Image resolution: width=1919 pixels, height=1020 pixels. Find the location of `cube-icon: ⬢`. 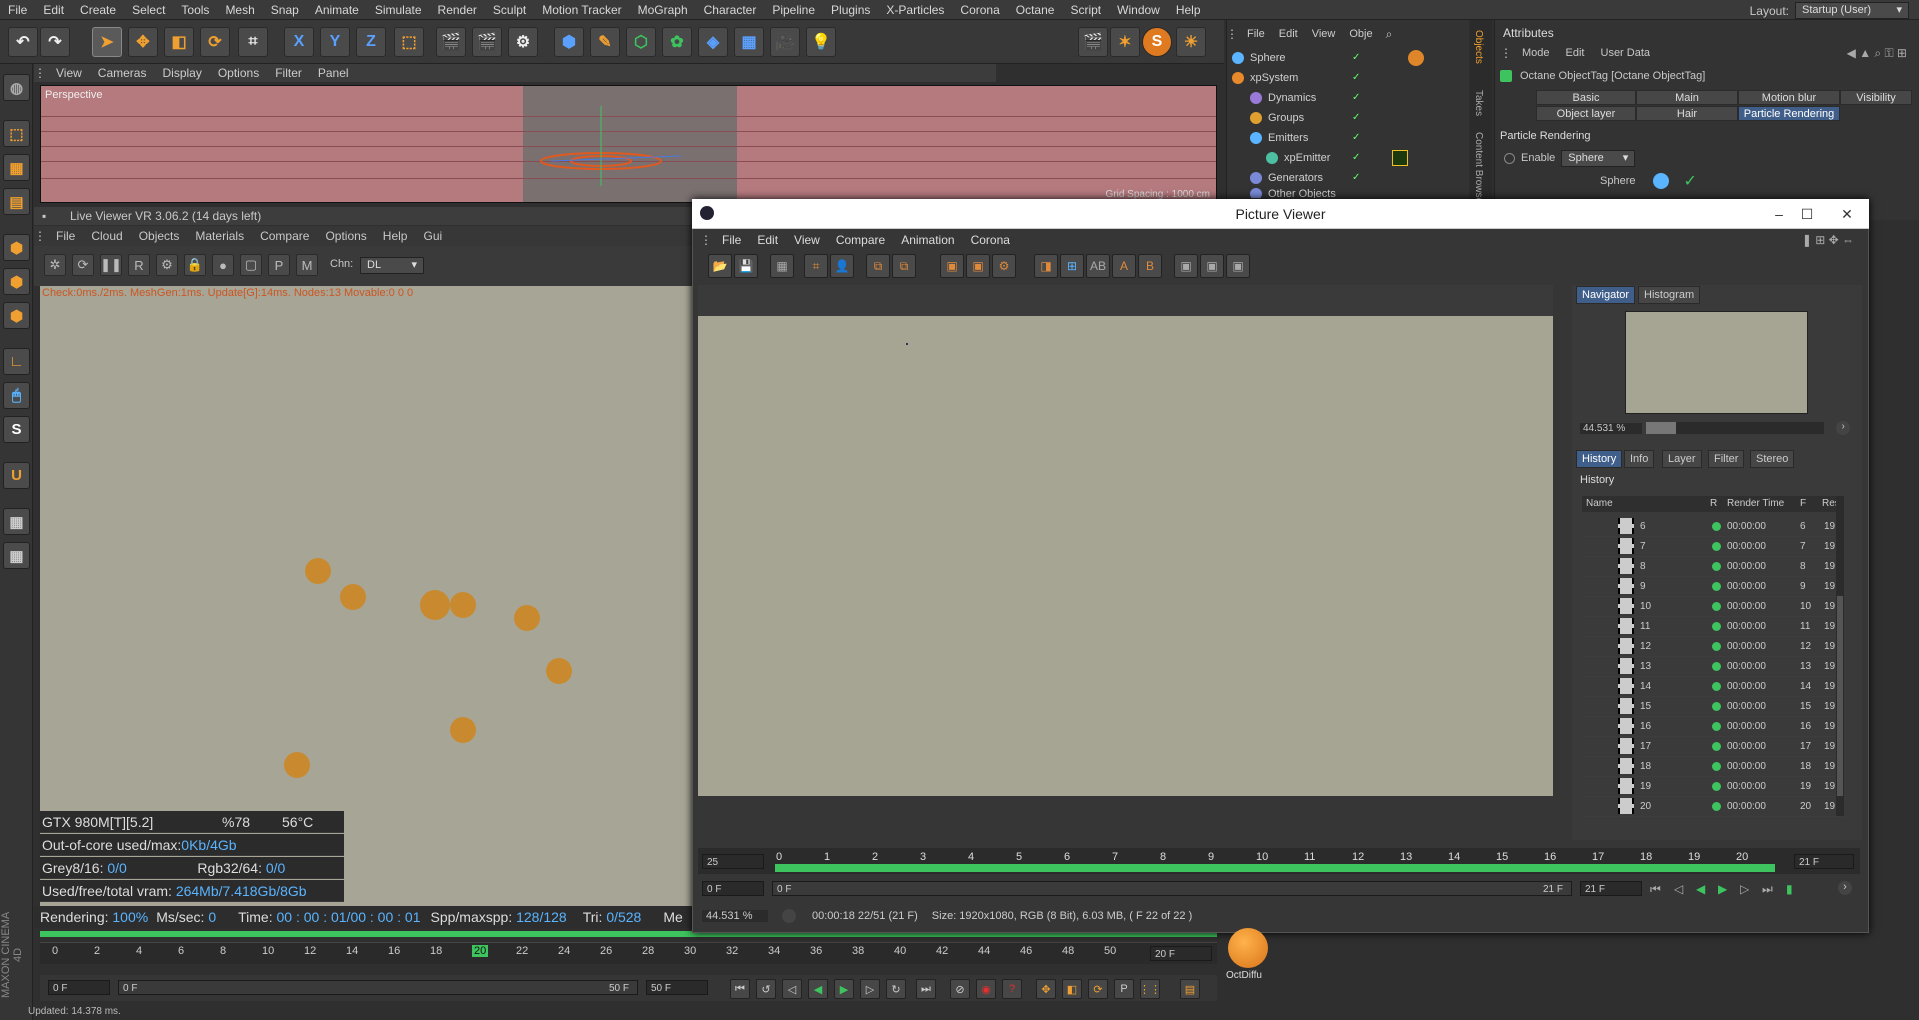

cube-icon: ⬢ is located at coordinates (569, 42).